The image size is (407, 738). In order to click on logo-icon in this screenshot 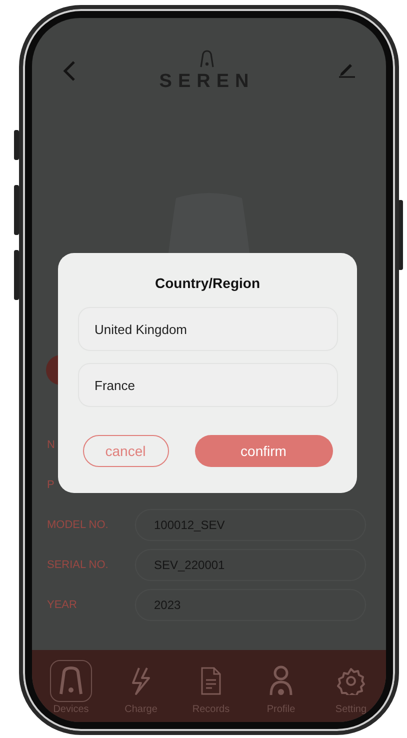, I will do `click(207, 59)`.